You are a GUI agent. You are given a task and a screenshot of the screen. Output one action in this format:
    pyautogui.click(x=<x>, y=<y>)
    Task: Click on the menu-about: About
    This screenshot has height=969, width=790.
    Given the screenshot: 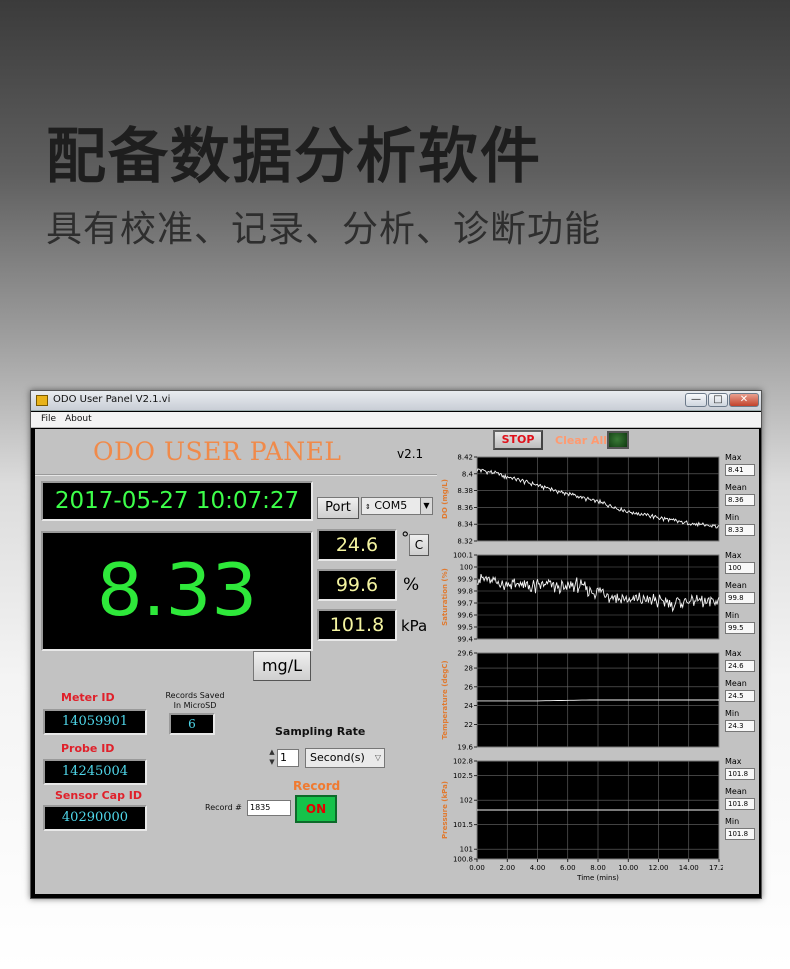 What is the action you would take?
    pyautogui.click(x=78, y=419)
    